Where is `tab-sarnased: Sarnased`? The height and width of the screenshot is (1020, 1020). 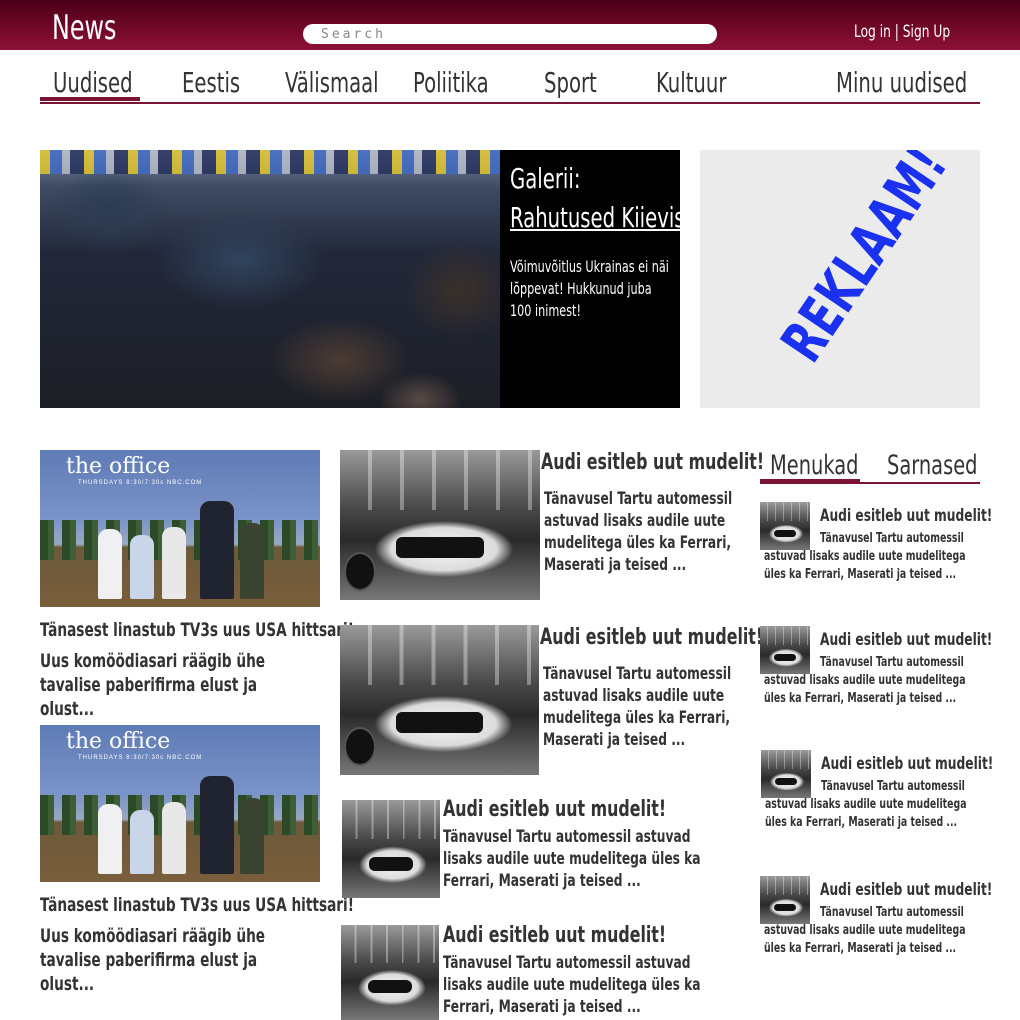
tab-sarnased: Sarnased is located at coordinates (932, 465).